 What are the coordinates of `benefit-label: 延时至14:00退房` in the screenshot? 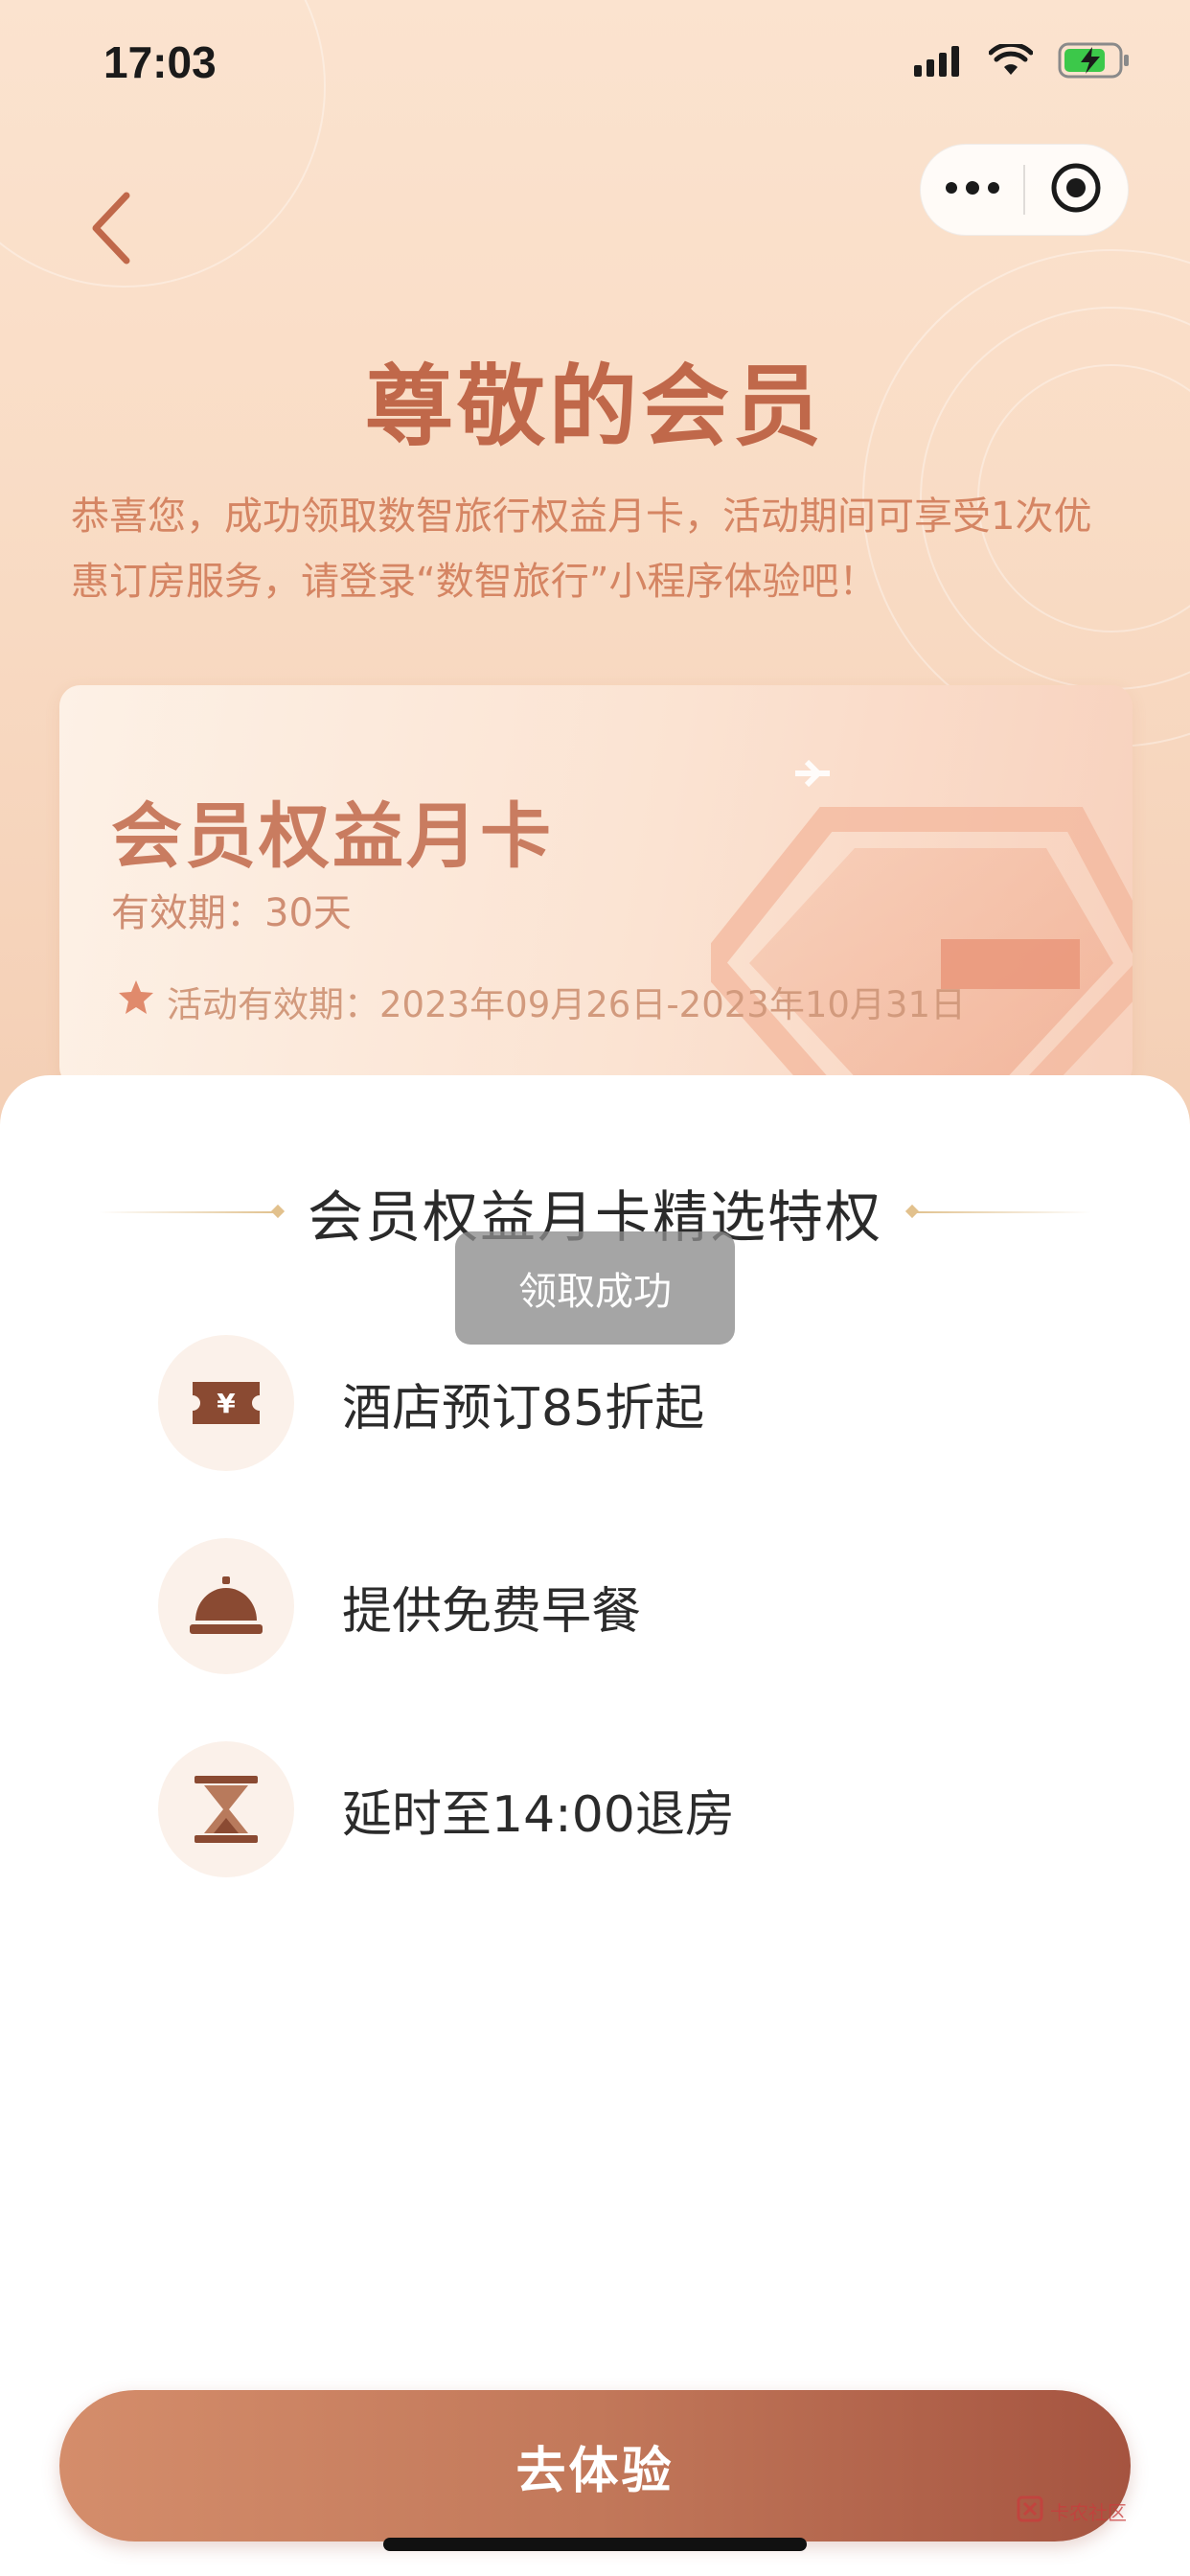 It's located at (539, 1814).